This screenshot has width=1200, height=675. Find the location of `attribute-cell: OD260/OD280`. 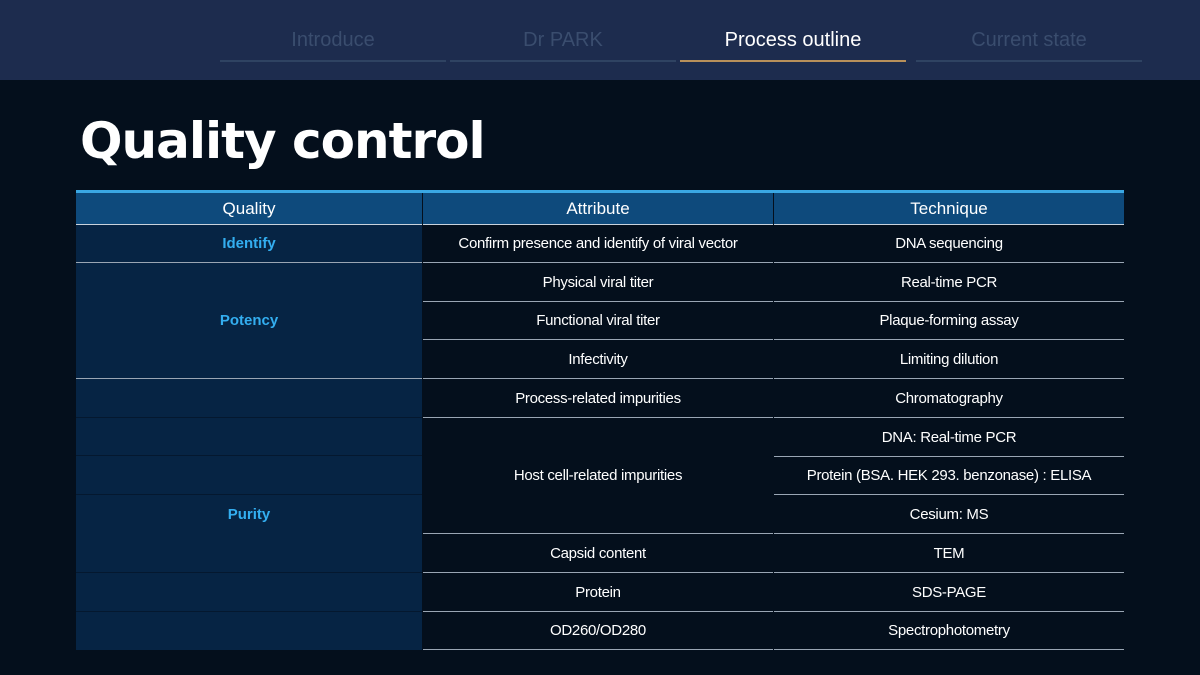

attribute-cell: OD260/OD280 is located at coordinates (598, 631).